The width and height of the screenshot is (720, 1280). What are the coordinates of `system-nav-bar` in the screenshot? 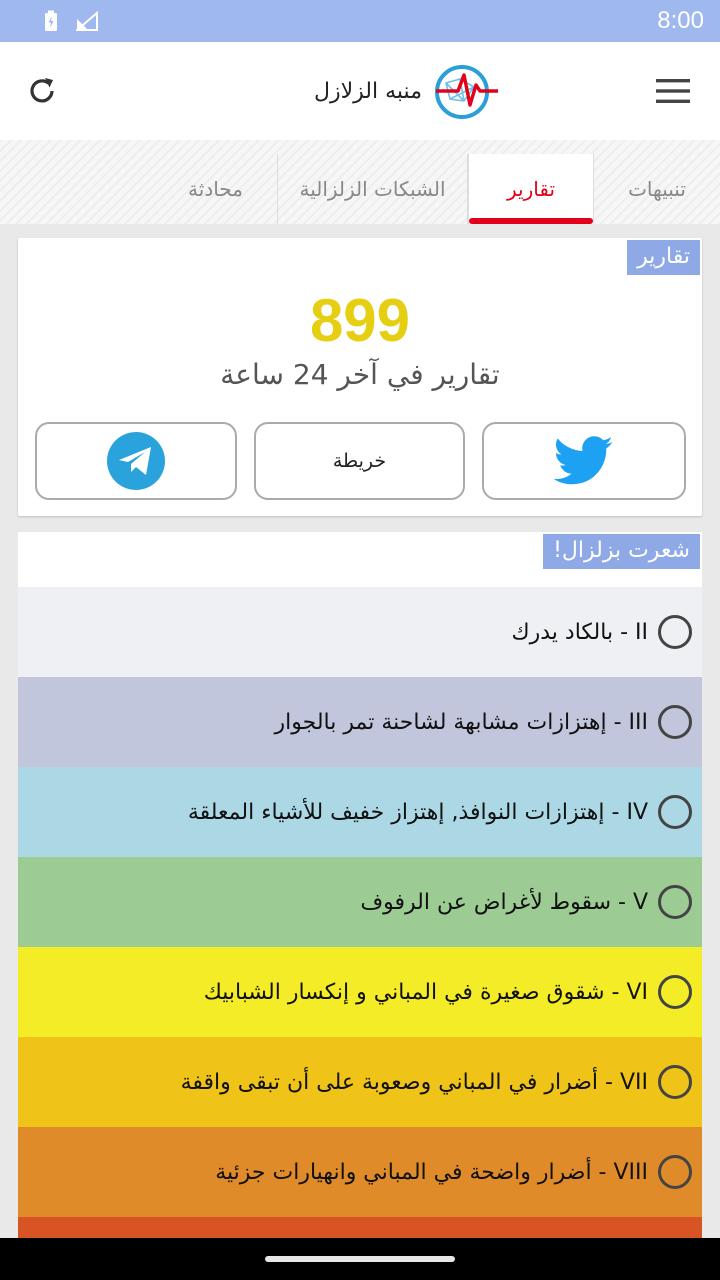 It's located at (360, 1259).